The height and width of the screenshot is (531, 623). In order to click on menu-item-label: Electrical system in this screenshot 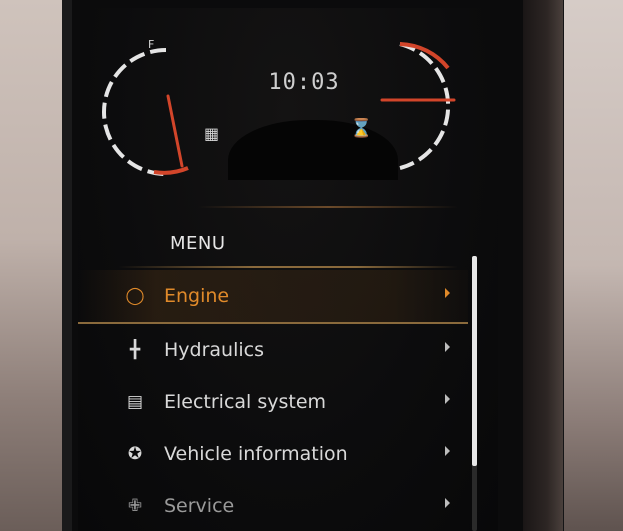, I will do `click(245, 402)`.